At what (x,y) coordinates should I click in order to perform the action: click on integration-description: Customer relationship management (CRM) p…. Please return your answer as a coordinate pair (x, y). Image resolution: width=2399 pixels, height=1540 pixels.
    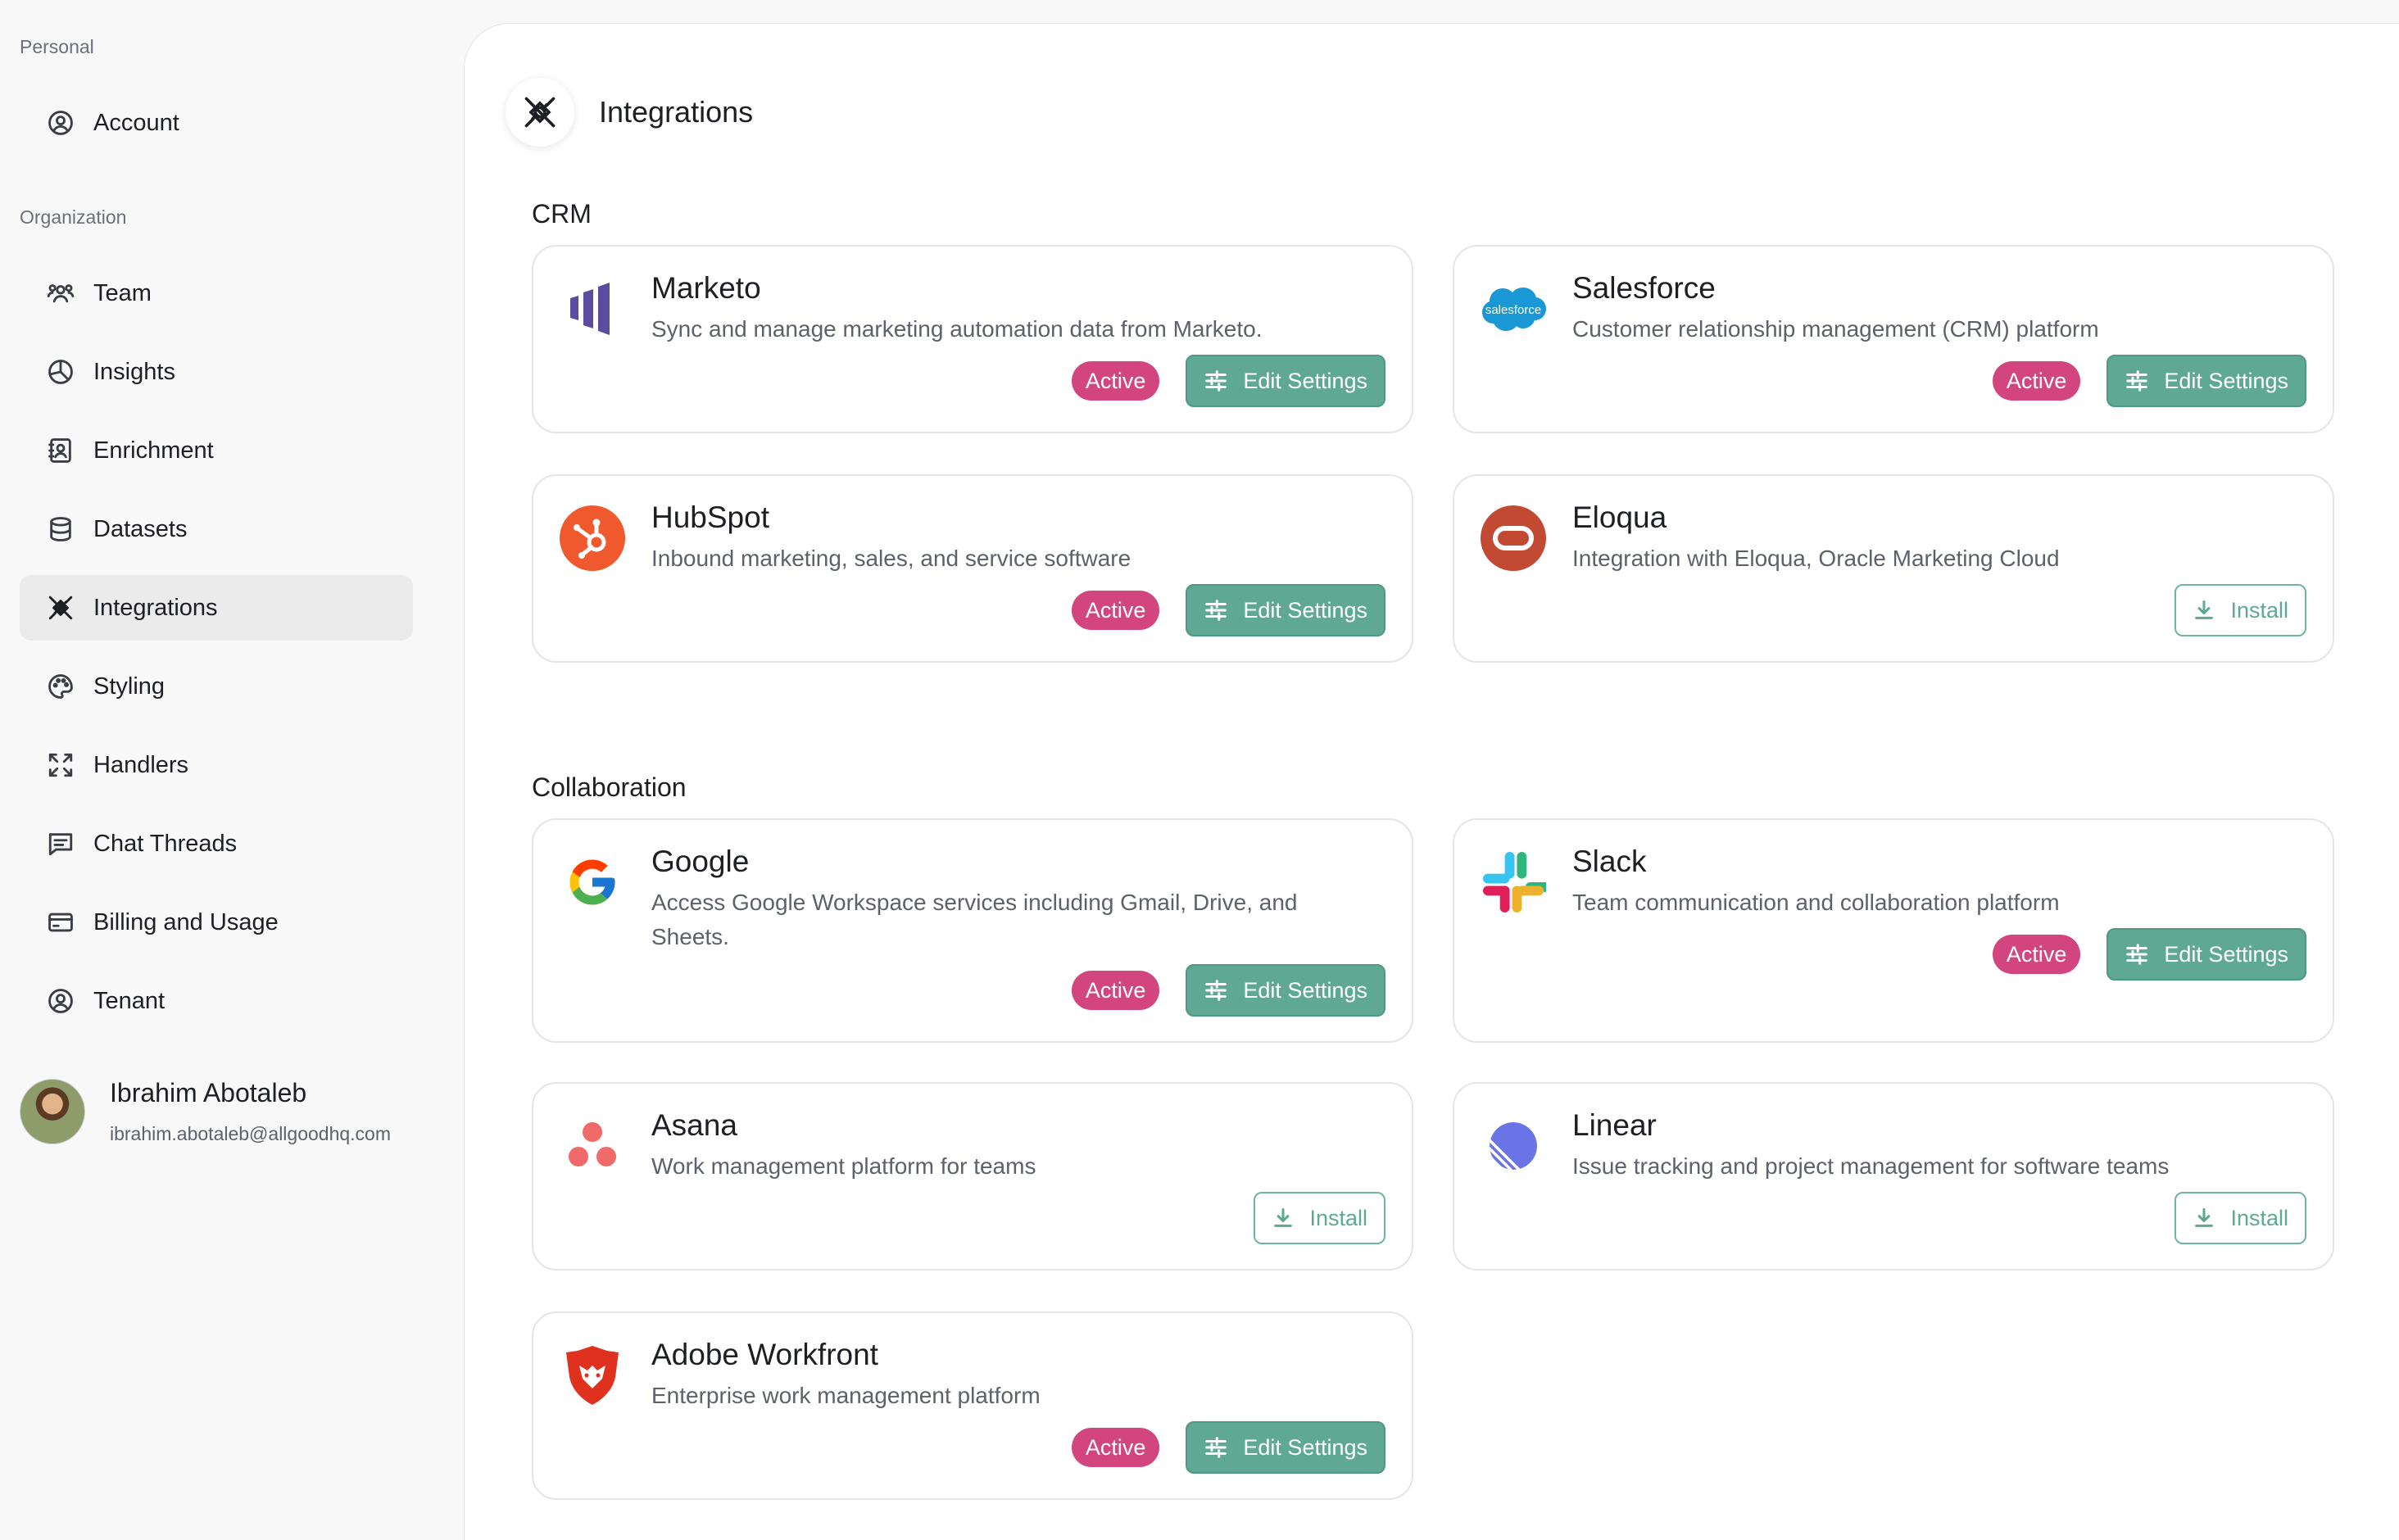
    Looking at the image, I should click on (1835, 329).